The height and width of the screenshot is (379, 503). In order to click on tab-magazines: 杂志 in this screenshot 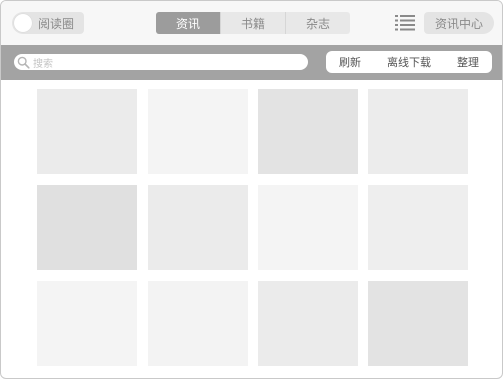, I will do `click(318, 23)`.